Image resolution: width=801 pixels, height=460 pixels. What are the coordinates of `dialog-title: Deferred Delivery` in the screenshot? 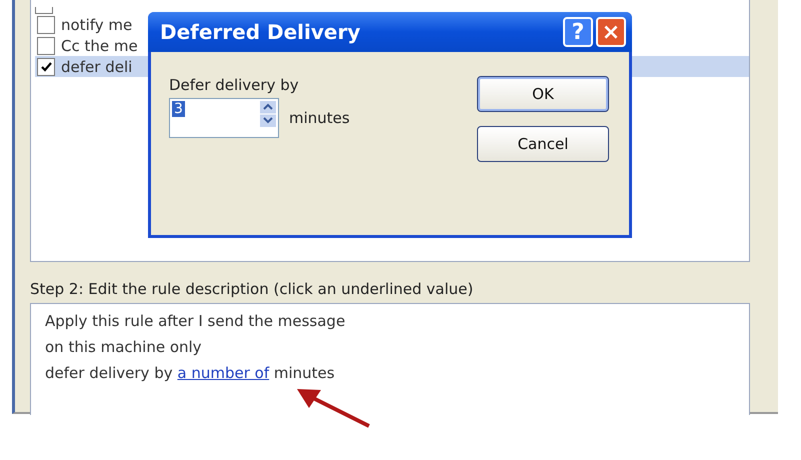 It's located at (261, 32).